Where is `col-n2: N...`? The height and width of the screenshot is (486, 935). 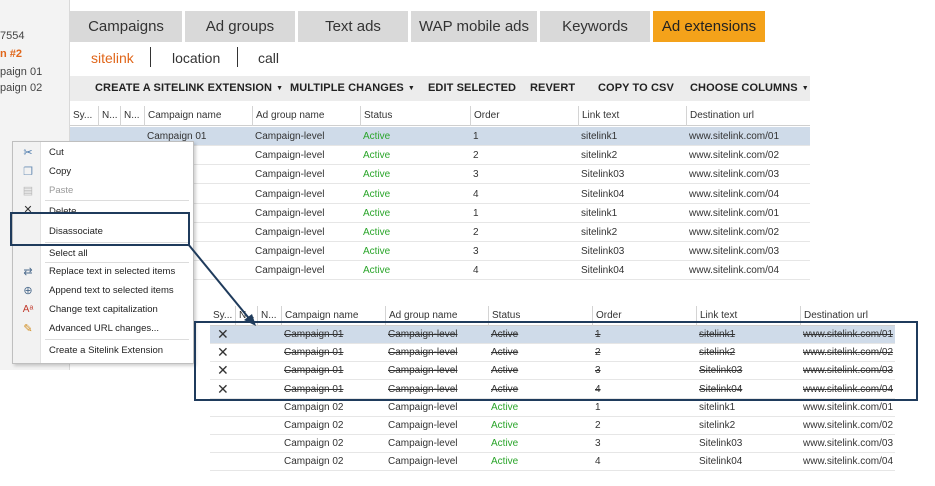
col-n2: N... is located at coordinates (132, 116).